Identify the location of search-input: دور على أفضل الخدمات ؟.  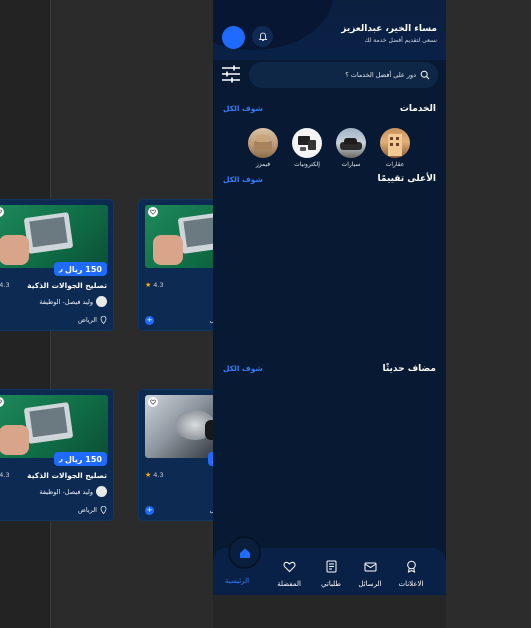
(343, 75).